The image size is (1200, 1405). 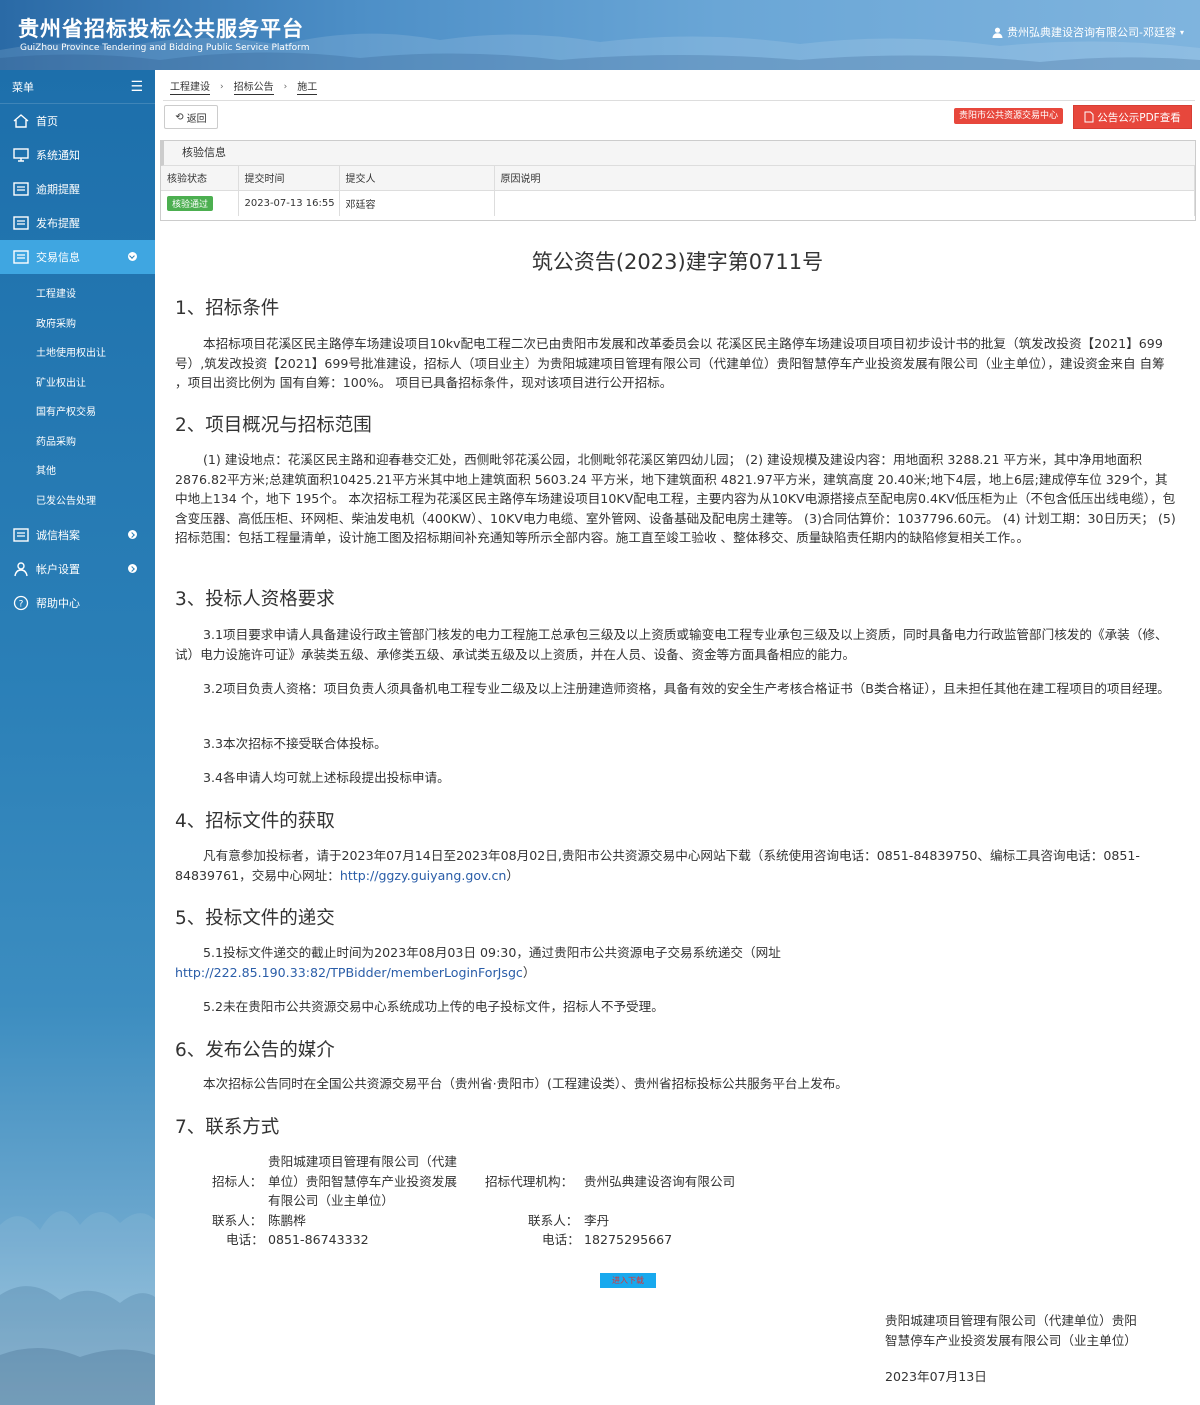 I want to click on trading-center-badge: 贵阳市公共资源交易中心, so click(x=1009, y=116).